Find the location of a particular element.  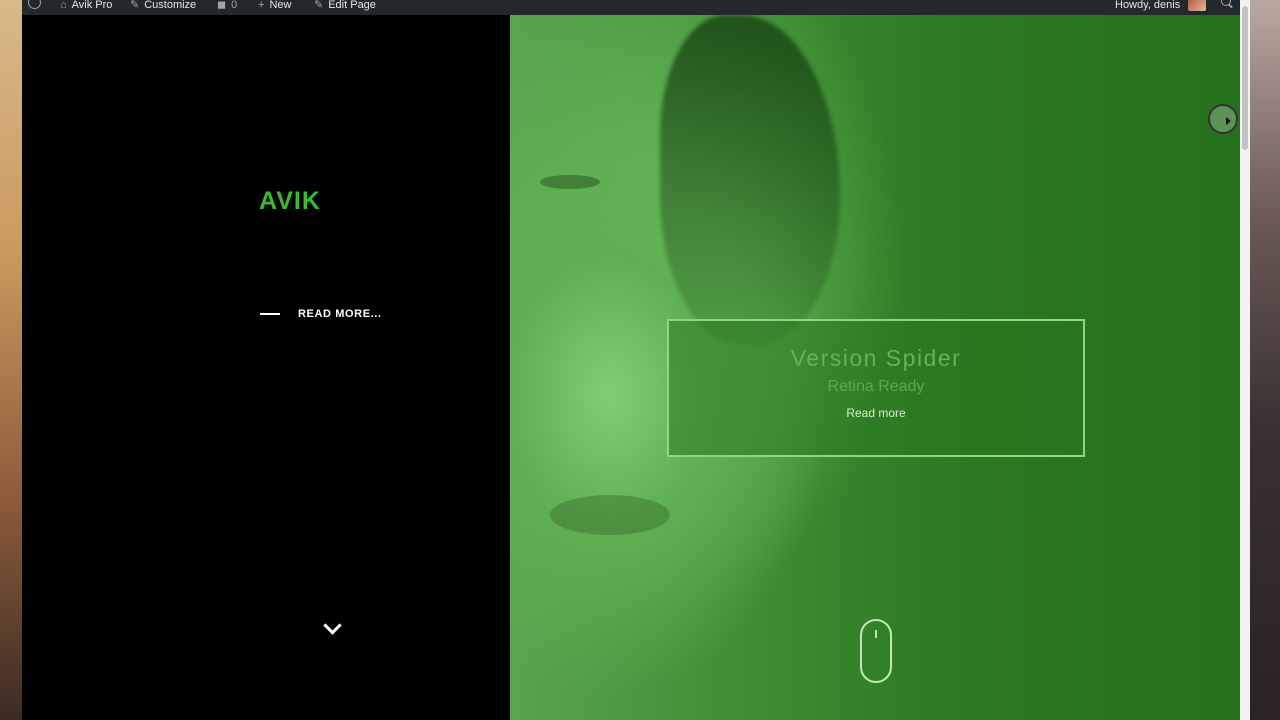

wordpress-icon is located at coordinates (34, 4).